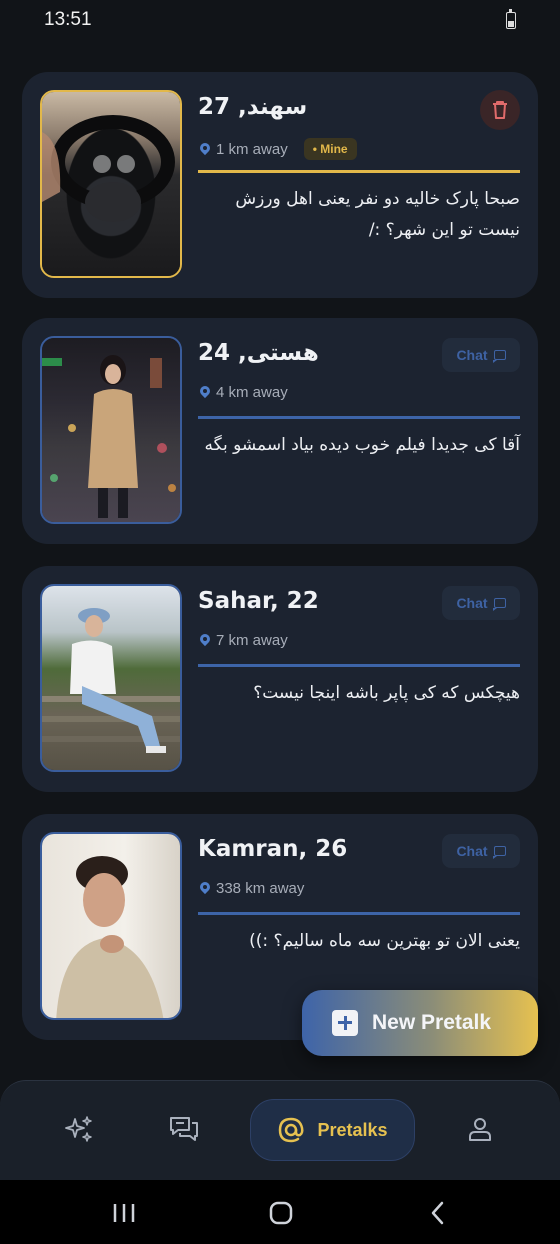 The width and height of the screenshot is (560, 1244). I want to click on sparkles-icon, so click(78, 1129).